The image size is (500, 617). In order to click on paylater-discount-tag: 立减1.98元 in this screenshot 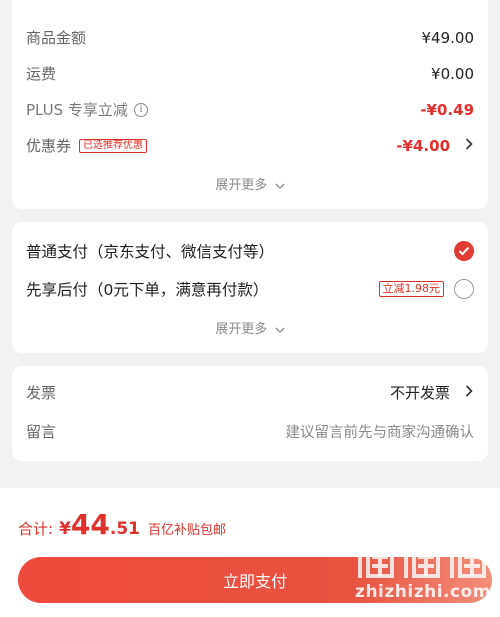, I will do `click(411, 289)`.